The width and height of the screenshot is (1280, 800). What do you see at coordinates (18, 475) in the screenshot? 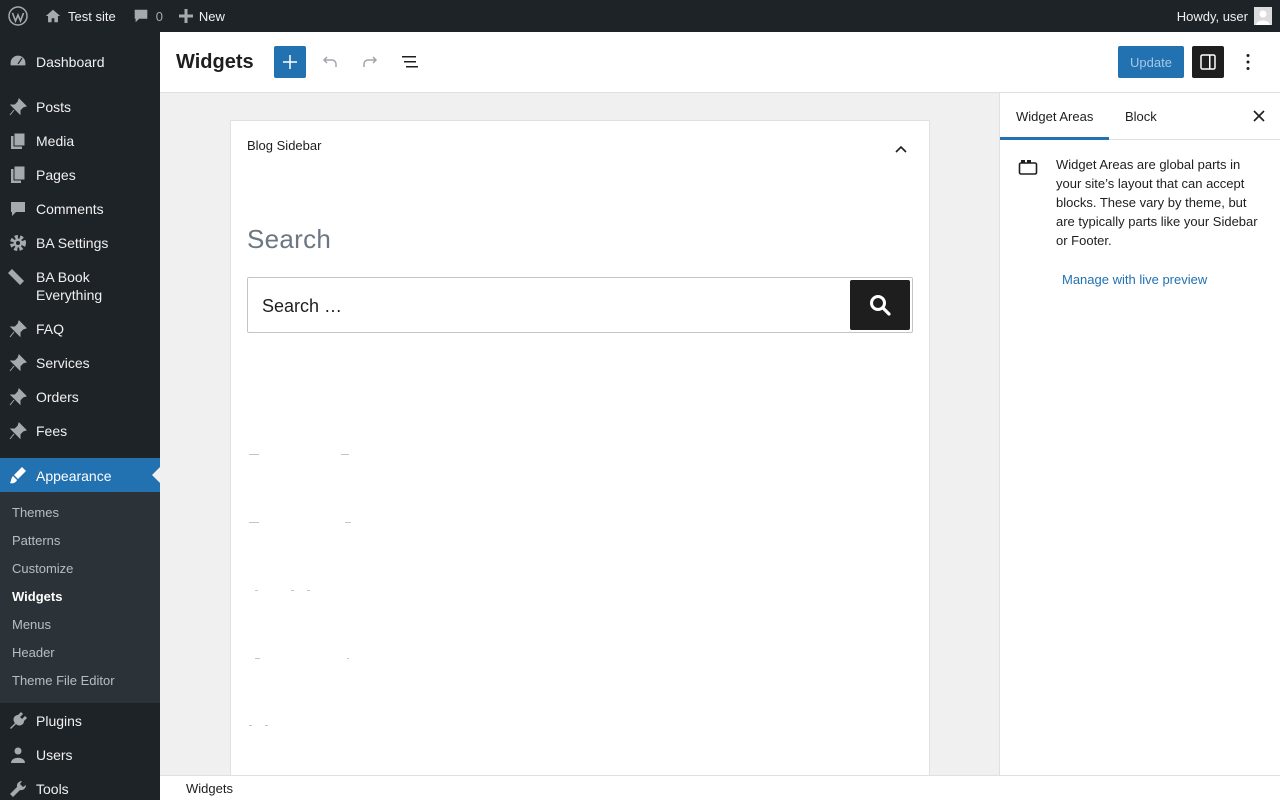
I see `brush-icon` at bounding box center [18, 475].